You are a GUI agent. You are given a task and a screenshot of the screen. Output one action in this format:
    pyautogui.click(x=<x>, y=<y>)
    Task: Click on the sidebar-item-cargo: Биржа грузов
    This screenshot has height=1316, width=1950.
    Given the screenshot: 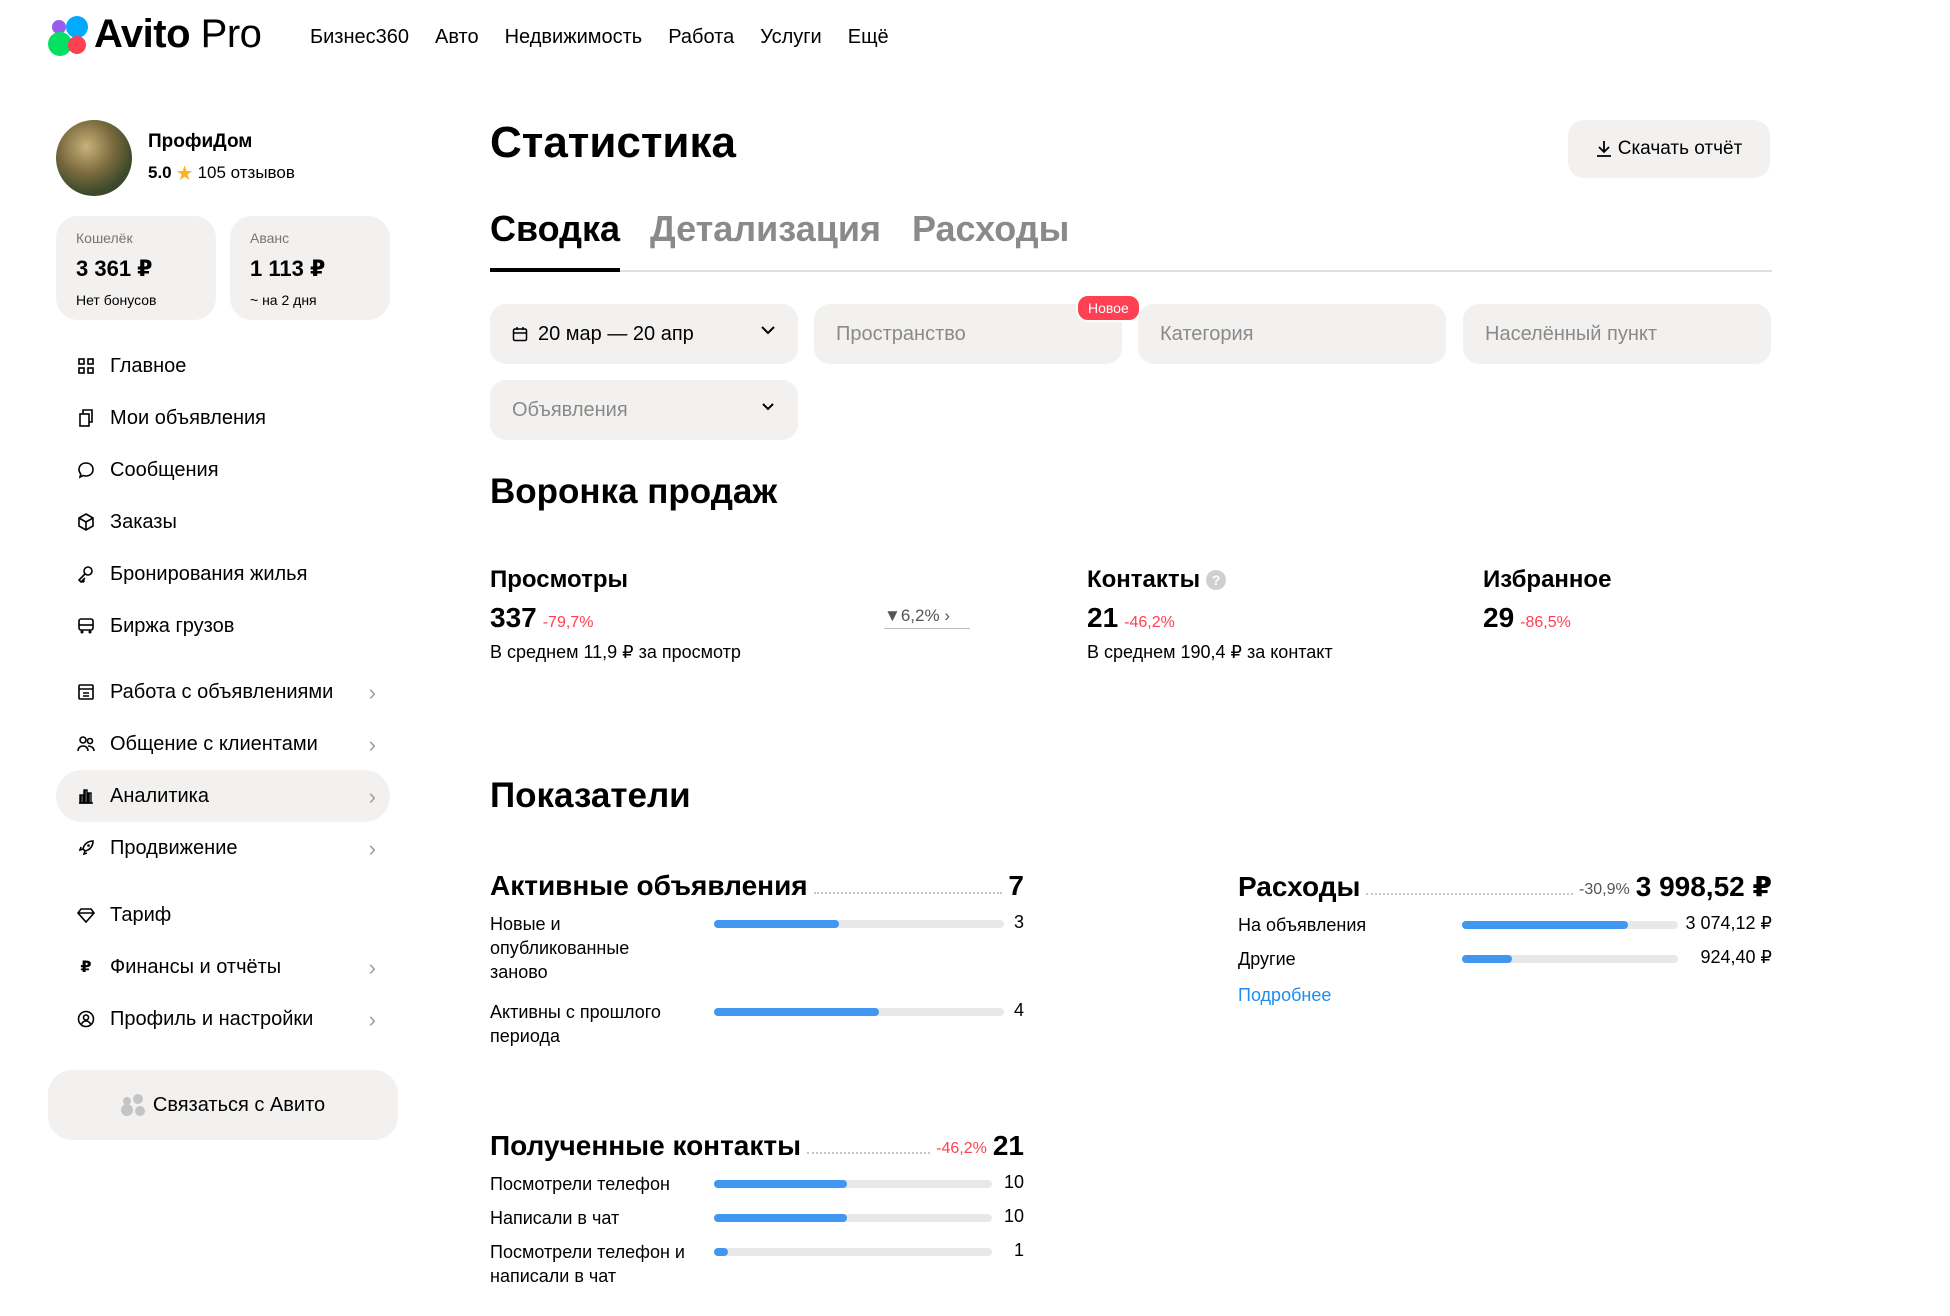 What is the action you would take?
    pyautogui.click(x=223, y=626)
    